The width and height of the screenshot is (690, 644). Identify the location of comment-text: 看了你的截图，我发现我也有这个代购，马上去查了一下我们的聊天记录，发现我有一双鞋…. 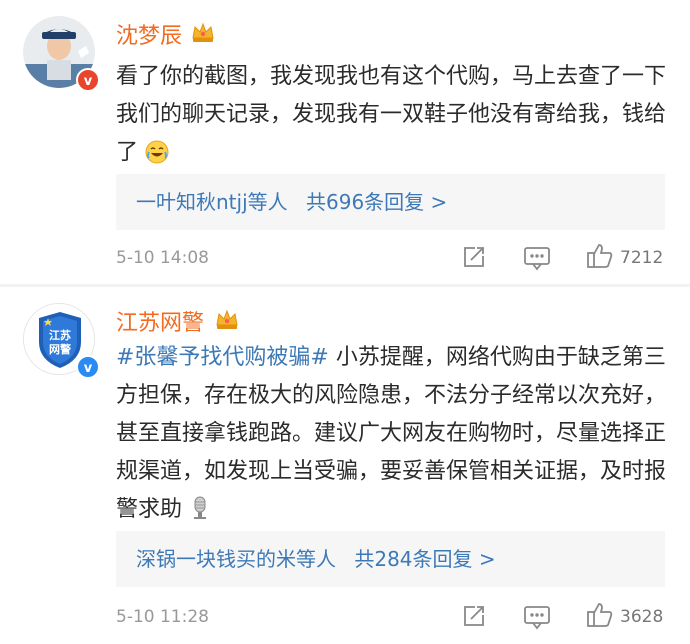
(393, 117).